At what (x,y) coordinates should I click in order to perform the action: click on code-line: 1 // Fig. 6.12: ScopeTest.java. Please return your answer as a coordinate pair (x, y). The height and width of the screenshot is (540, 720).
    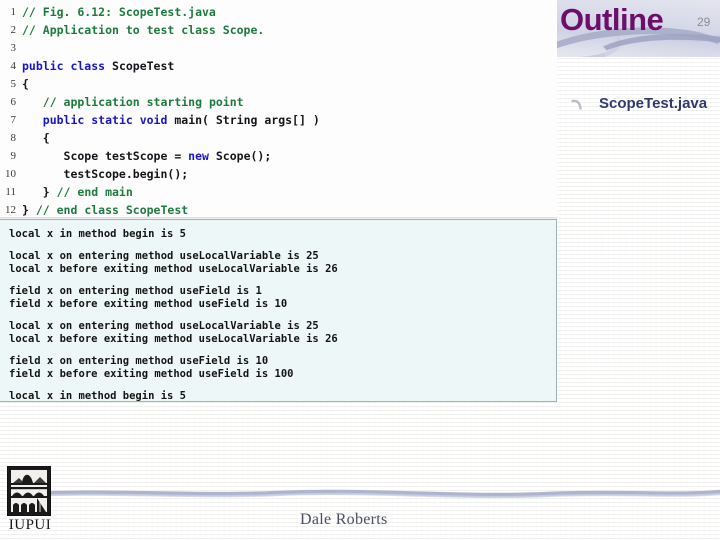
    Looking at the image, I should click on (278, 12).